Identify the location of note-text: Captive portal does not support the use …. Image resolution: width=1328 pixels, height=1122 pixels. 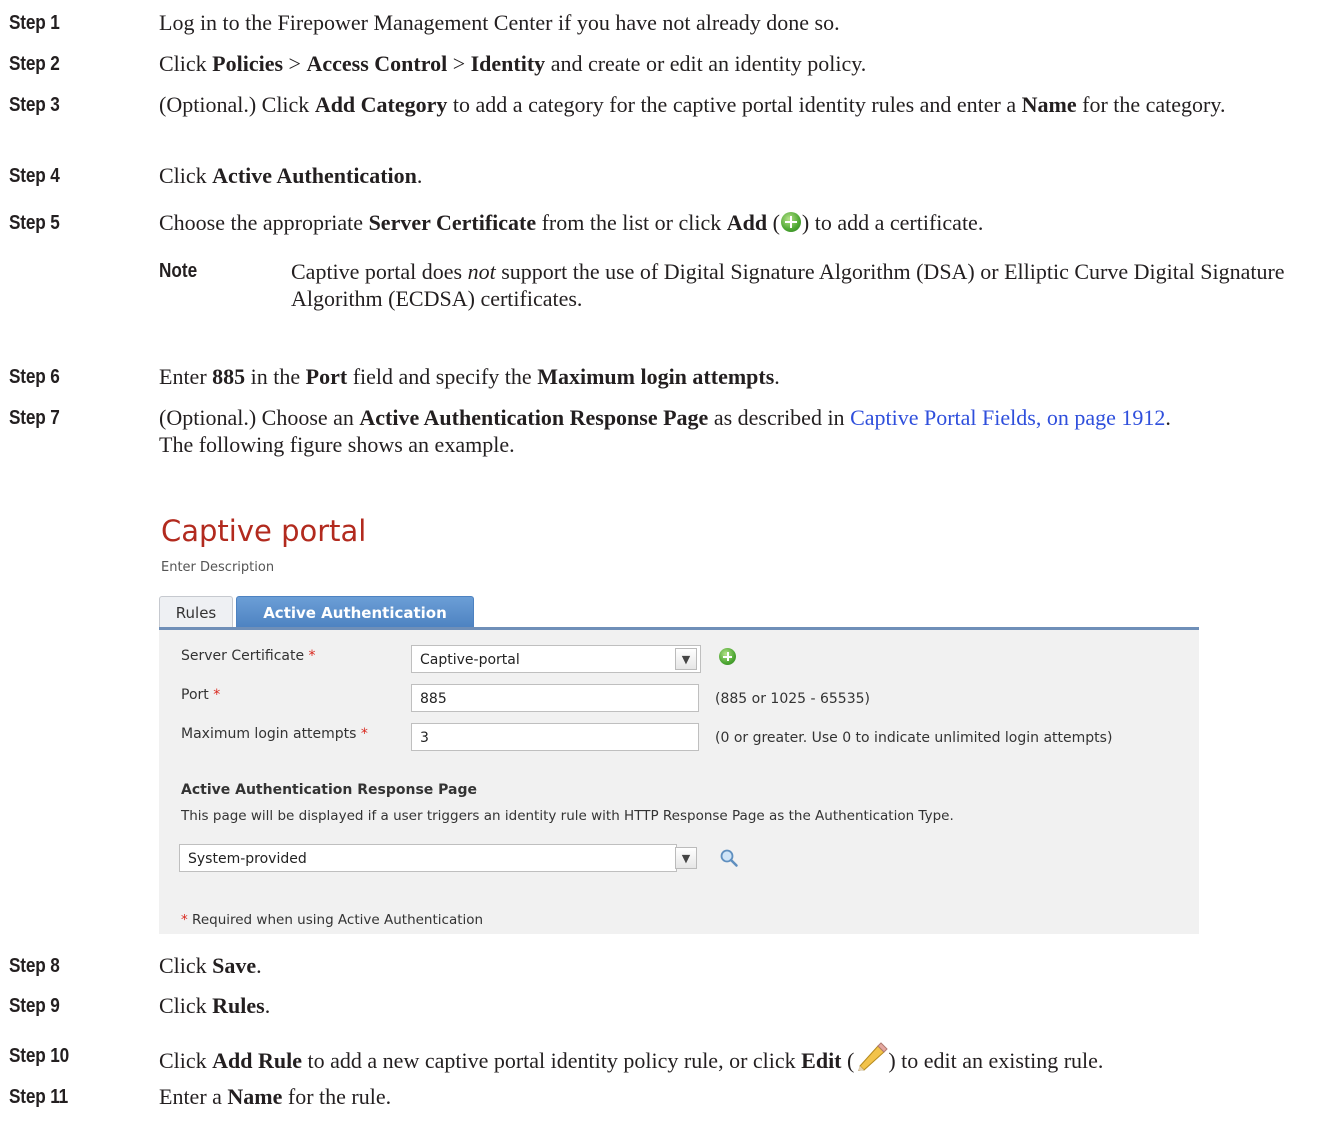
(788, 285).